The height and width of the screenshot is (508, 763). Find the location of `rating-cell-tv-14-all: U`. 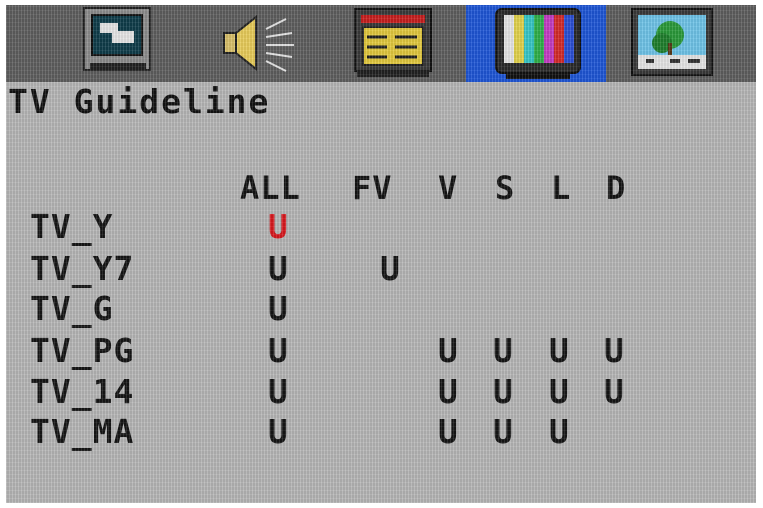

rating-cell-tv-14-all: U is located at coordinates (278, 391).